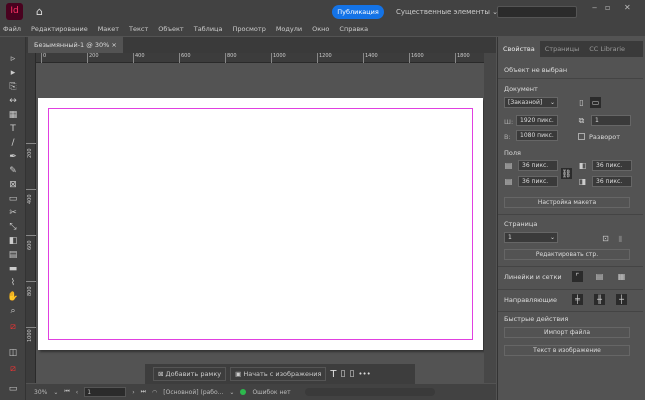 The width and height of the screenshot is (645, 400). What do you see at coordinates (343, 374) in the screenshot?
I see `document-icon: ▯` at bounding box center [343, 374].